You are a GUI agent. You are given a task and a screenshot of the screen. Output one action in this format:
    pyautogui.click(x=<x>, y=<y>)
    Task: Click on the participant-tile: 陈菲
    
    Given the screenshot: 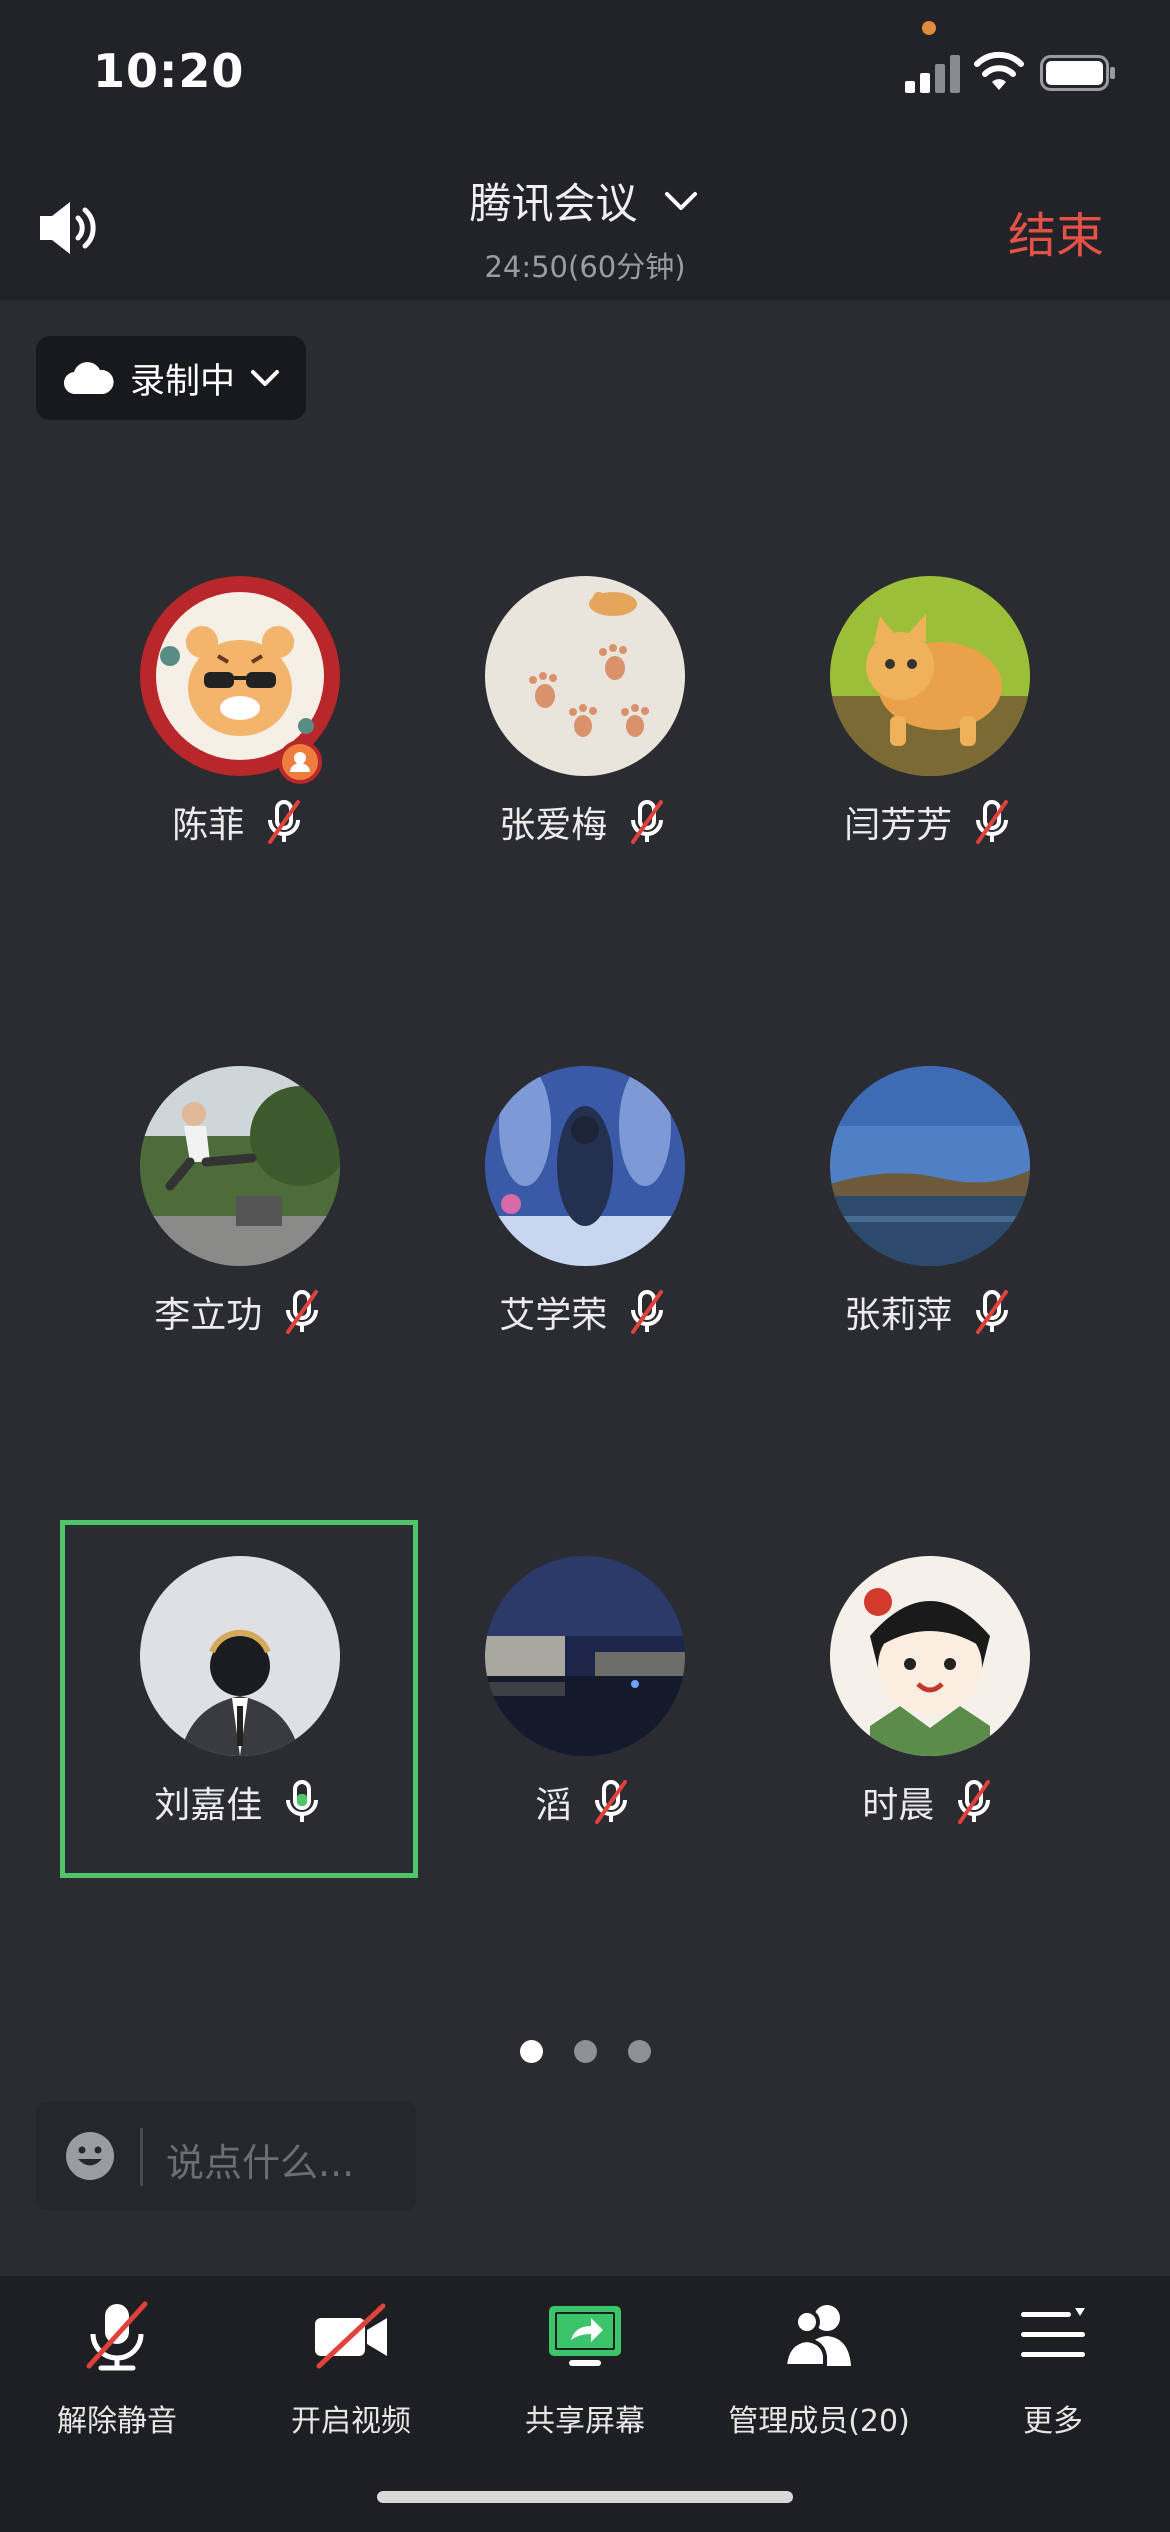 What is the action you would take?
    pyautogui.click(x=238, y=719)
    